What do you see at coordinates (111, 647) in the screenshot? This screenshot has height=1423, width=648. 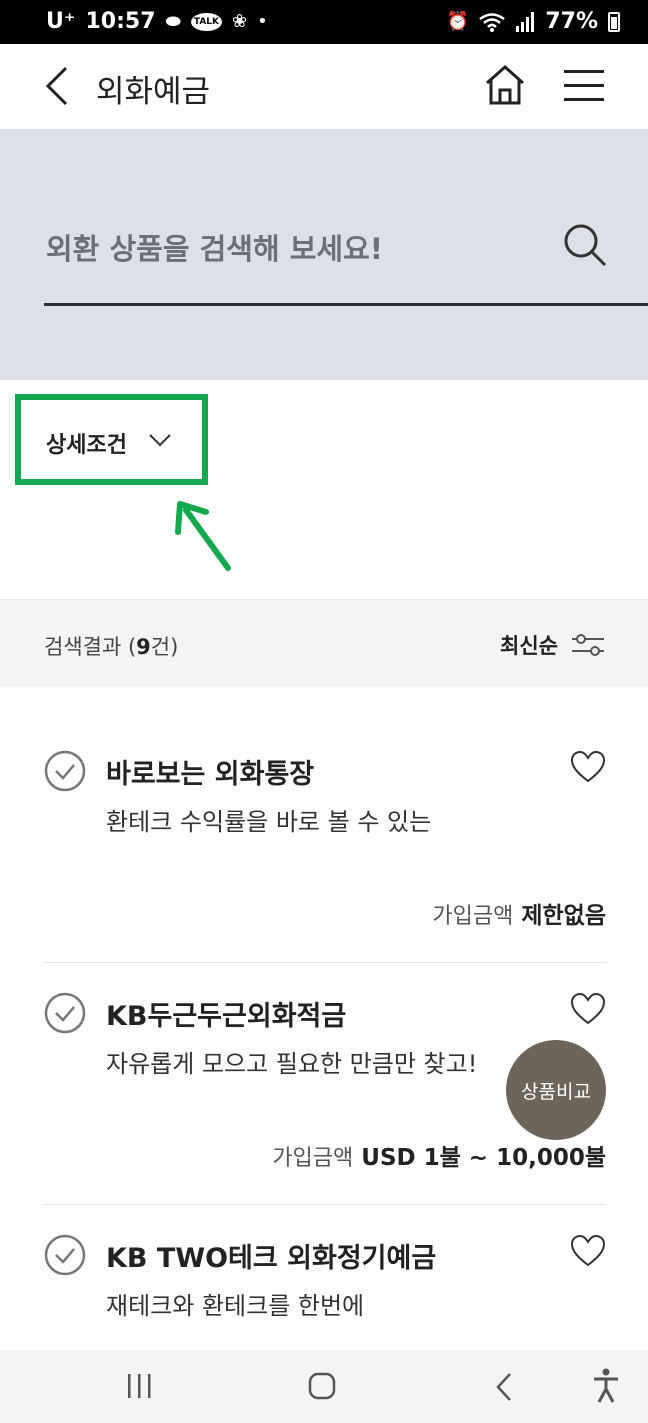 I see `results-count: 검색결과 (9건)` at bounding box center [111, 647].